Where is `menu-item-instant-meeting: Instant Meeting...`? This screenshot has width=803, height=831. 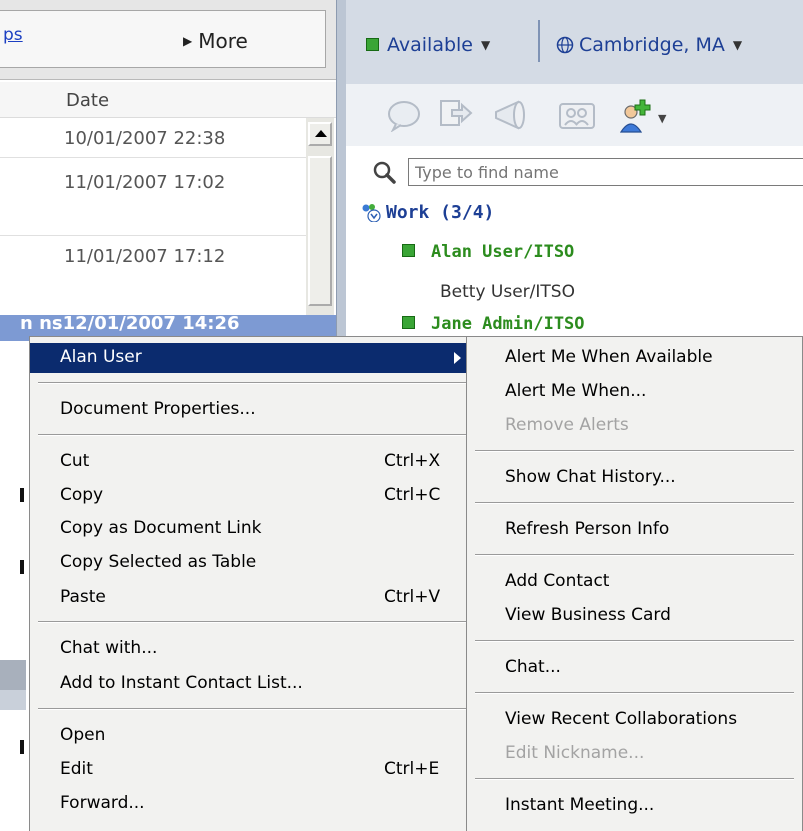
menu-item-instant-meeting: Instant Meeting... is located at coordinates (634, 806).